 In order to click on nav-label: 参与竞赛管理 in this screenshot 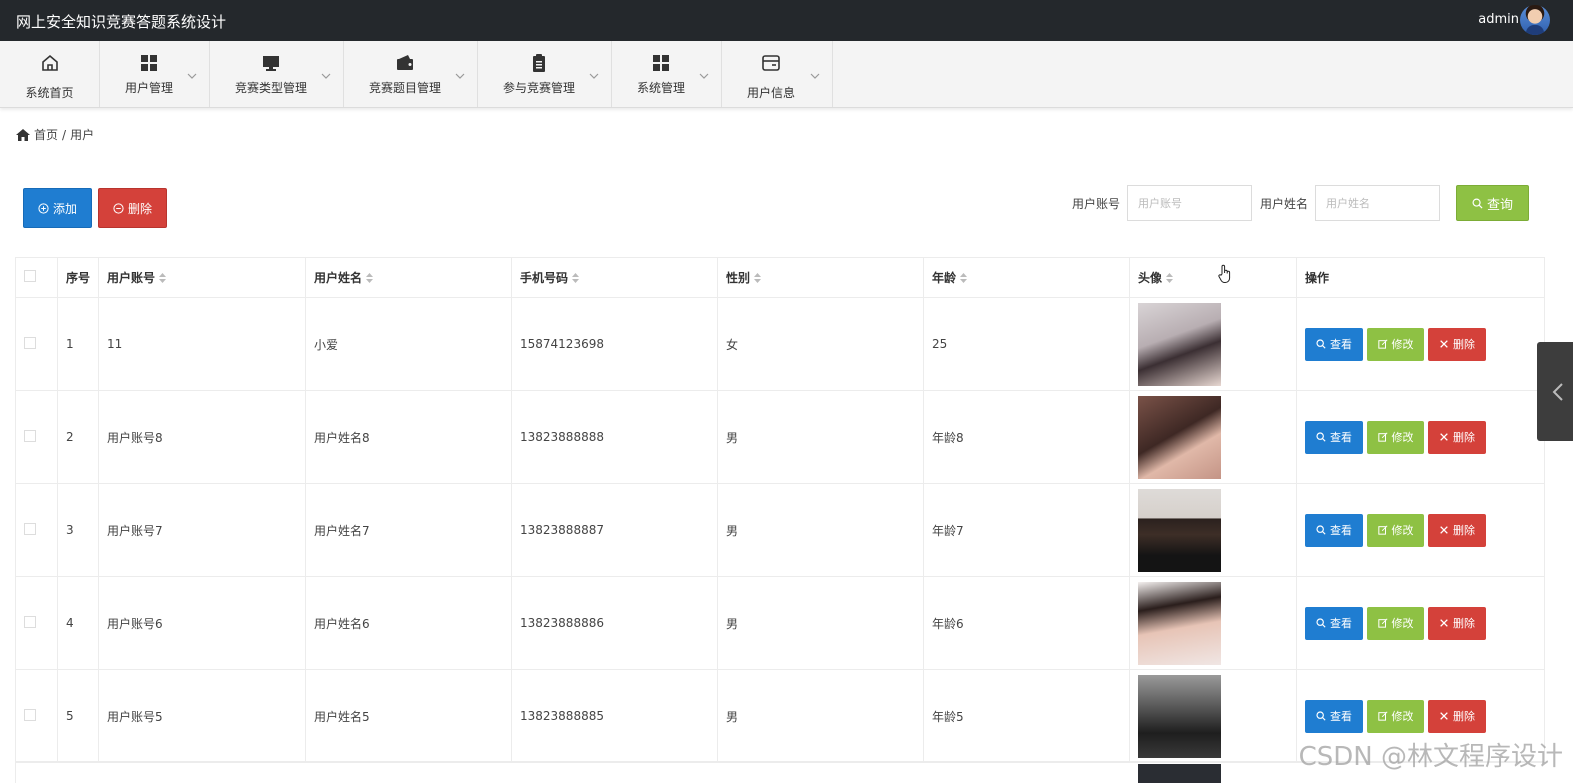, I will do `click(538, 88)`.